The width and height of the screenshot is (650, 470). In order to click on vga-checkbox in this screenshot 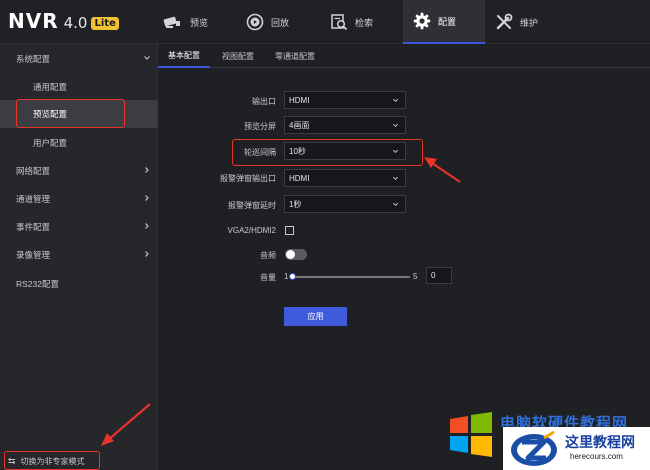, I will do `click(289, 230)`.